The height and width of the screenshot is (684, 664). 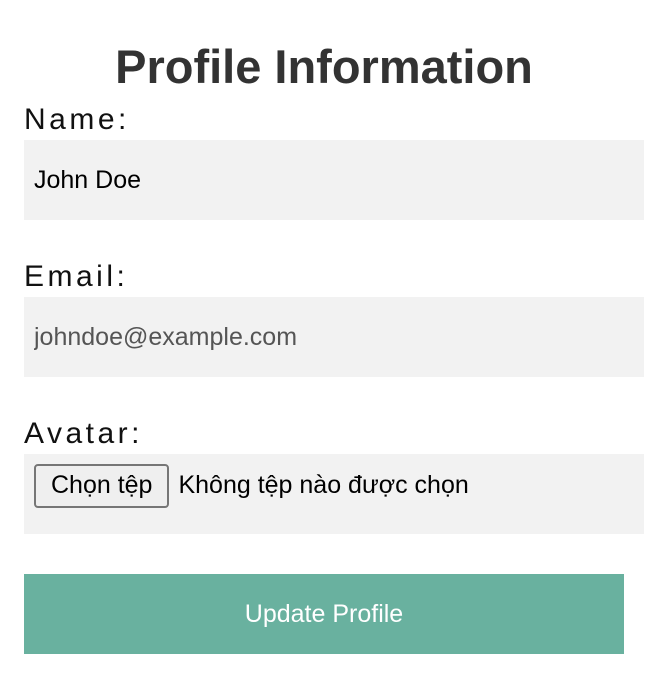 What do you see at coordinates (323, 485) in the screenshot?
I see `file-status-text: Không tệp nào được chọn` at bounding box center [323, 485].